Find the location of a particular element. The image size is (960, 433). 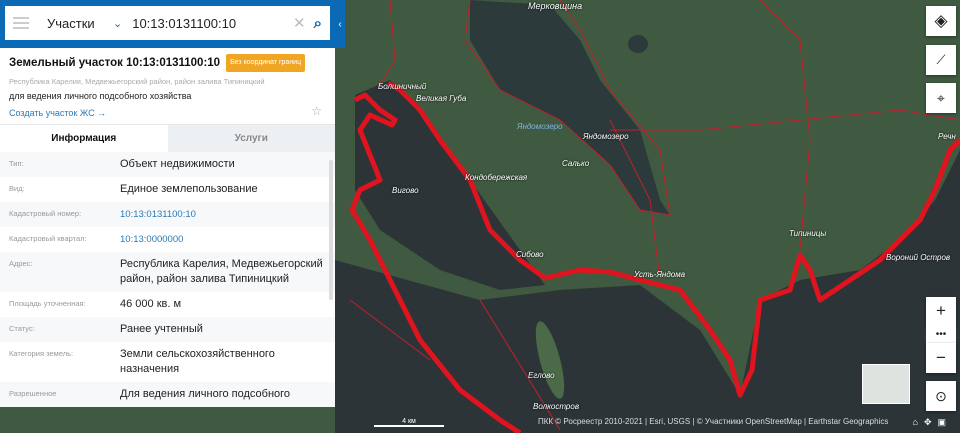

row-value: Объект недвижимости is located at coordinates (177, 164).